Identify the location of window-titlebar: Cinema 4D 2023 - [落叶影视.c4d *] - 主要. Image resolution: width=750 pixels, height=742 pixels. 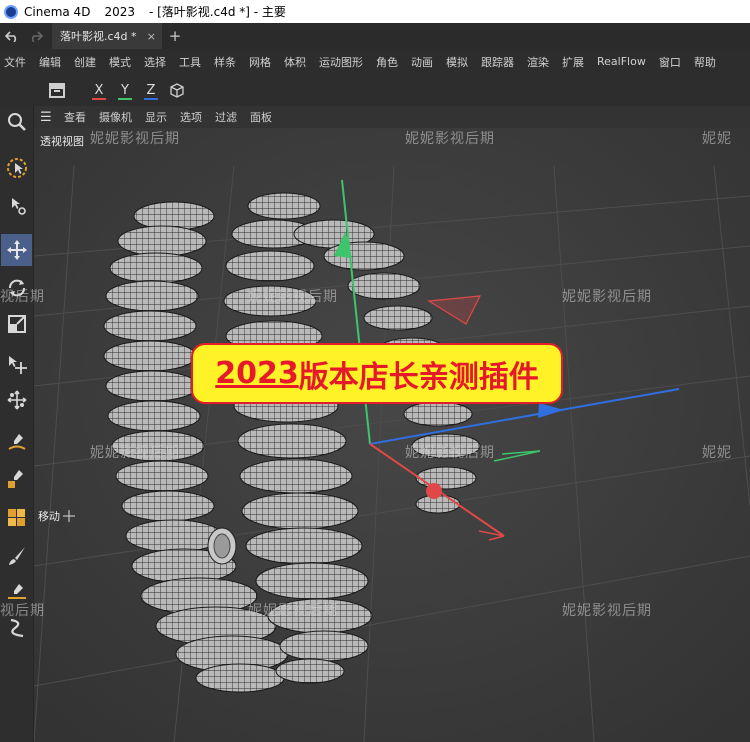
(375, 11).